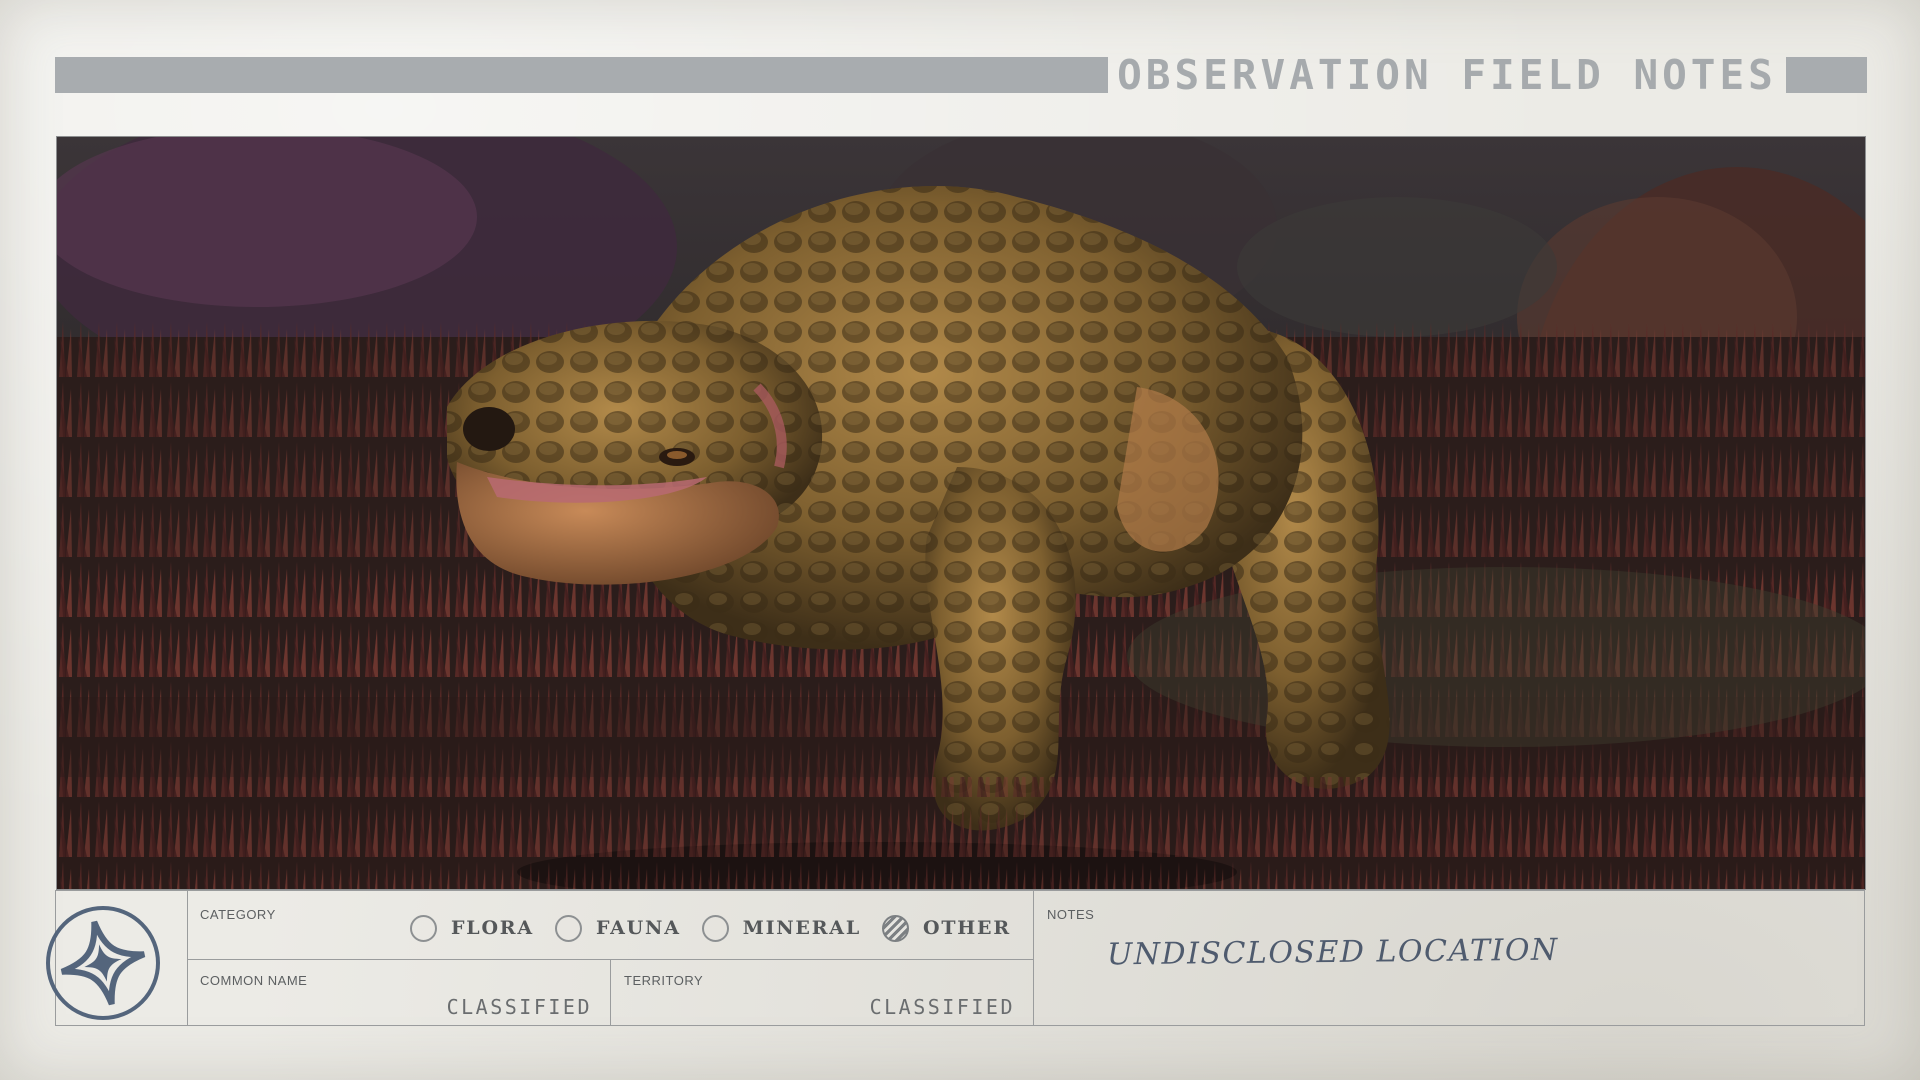 This screenshot has width=1920, height=1080. I want to click on option-other-label: OTHER, so click(967, 928).